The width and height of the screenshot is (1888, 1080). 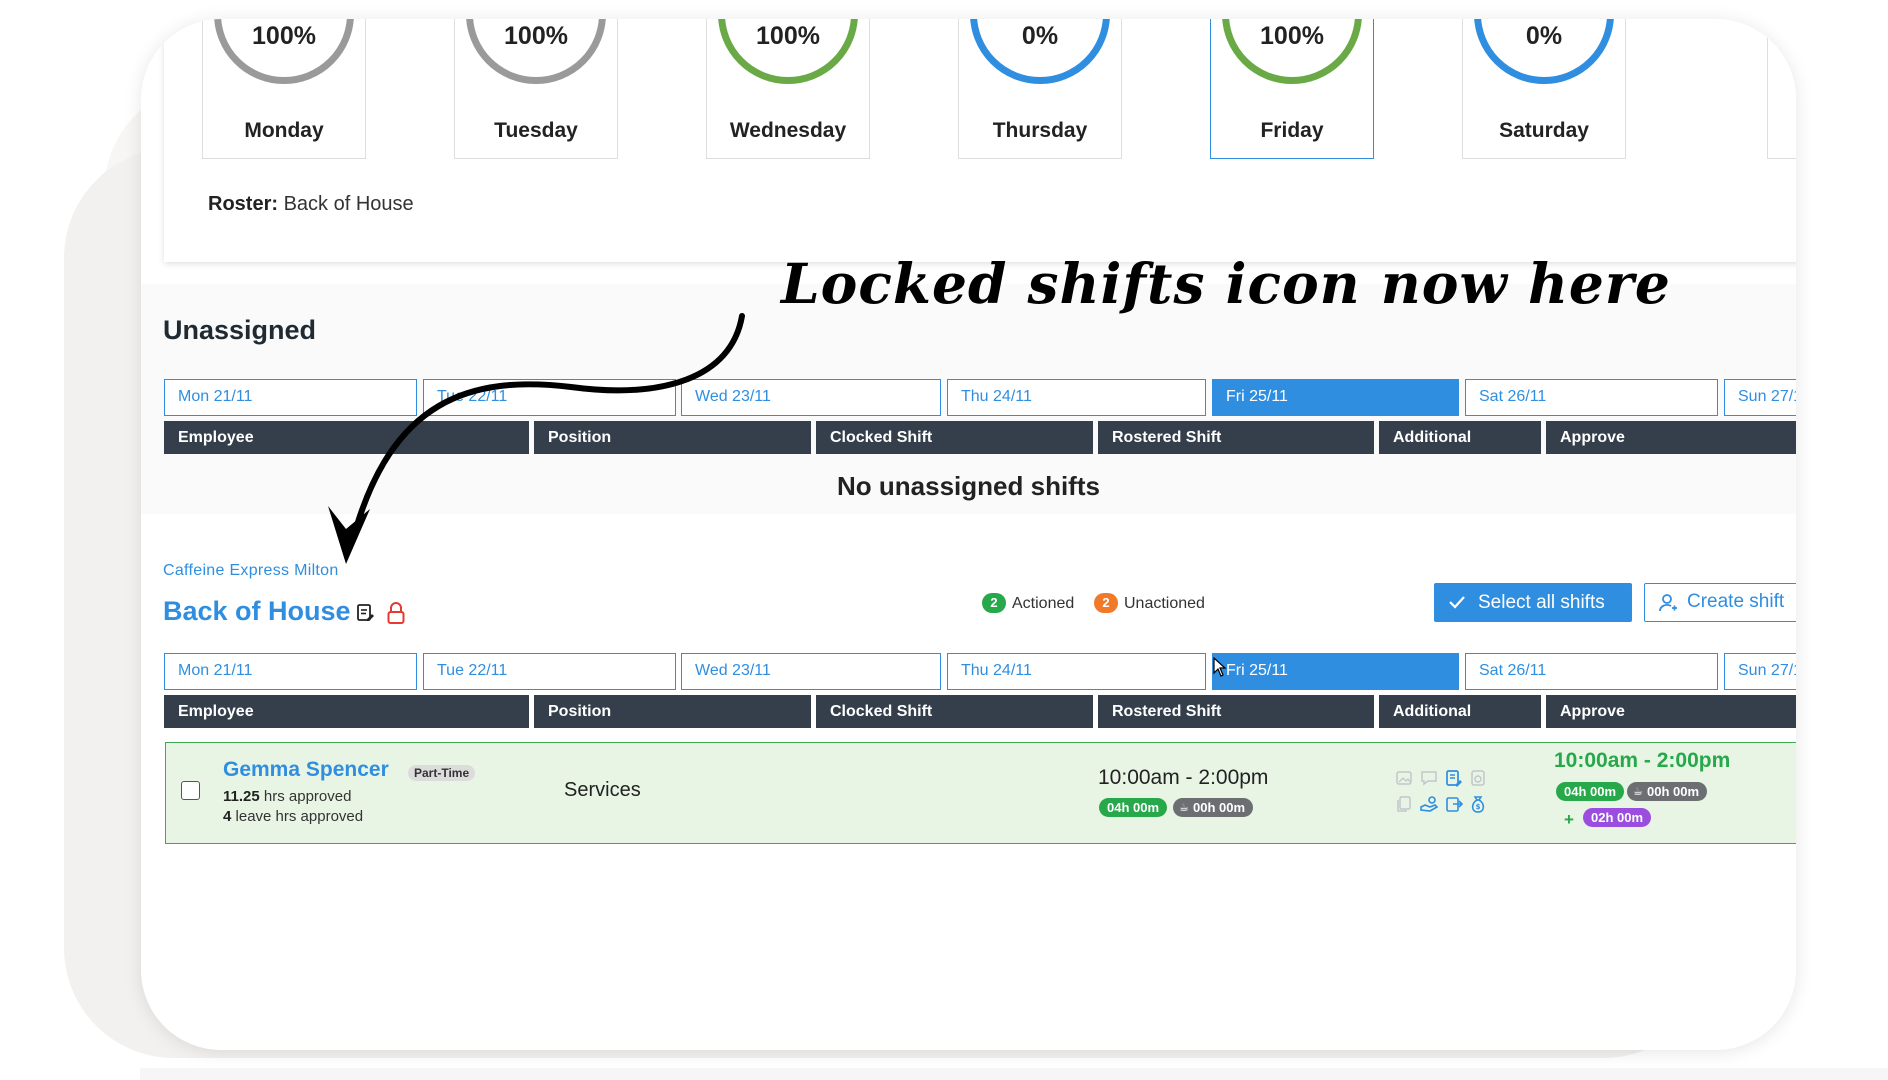 I want to click on annotation-text: Locked shifts icon now here, so click(x=1226, y=283).